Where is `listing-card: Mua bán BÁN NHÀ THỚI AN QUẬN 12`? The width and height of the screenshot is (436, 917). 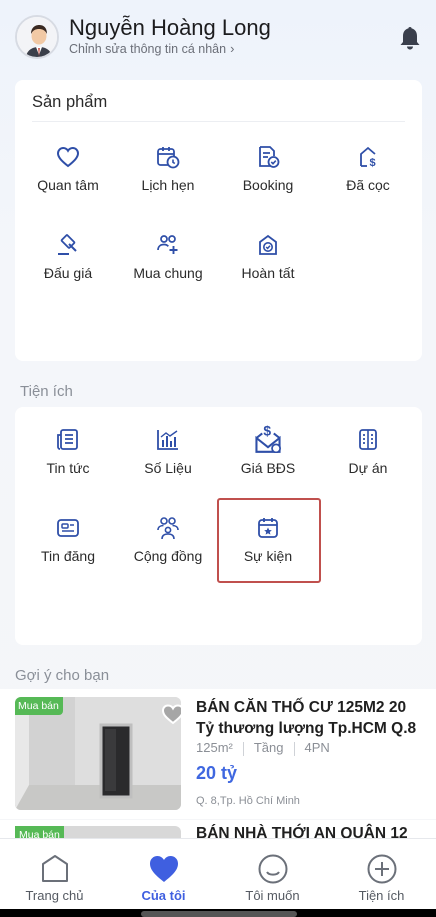
listing-card: Mua bán BÁN NHÀ THỚI AN QUẬN 12 is located at coordinates (218, 830).